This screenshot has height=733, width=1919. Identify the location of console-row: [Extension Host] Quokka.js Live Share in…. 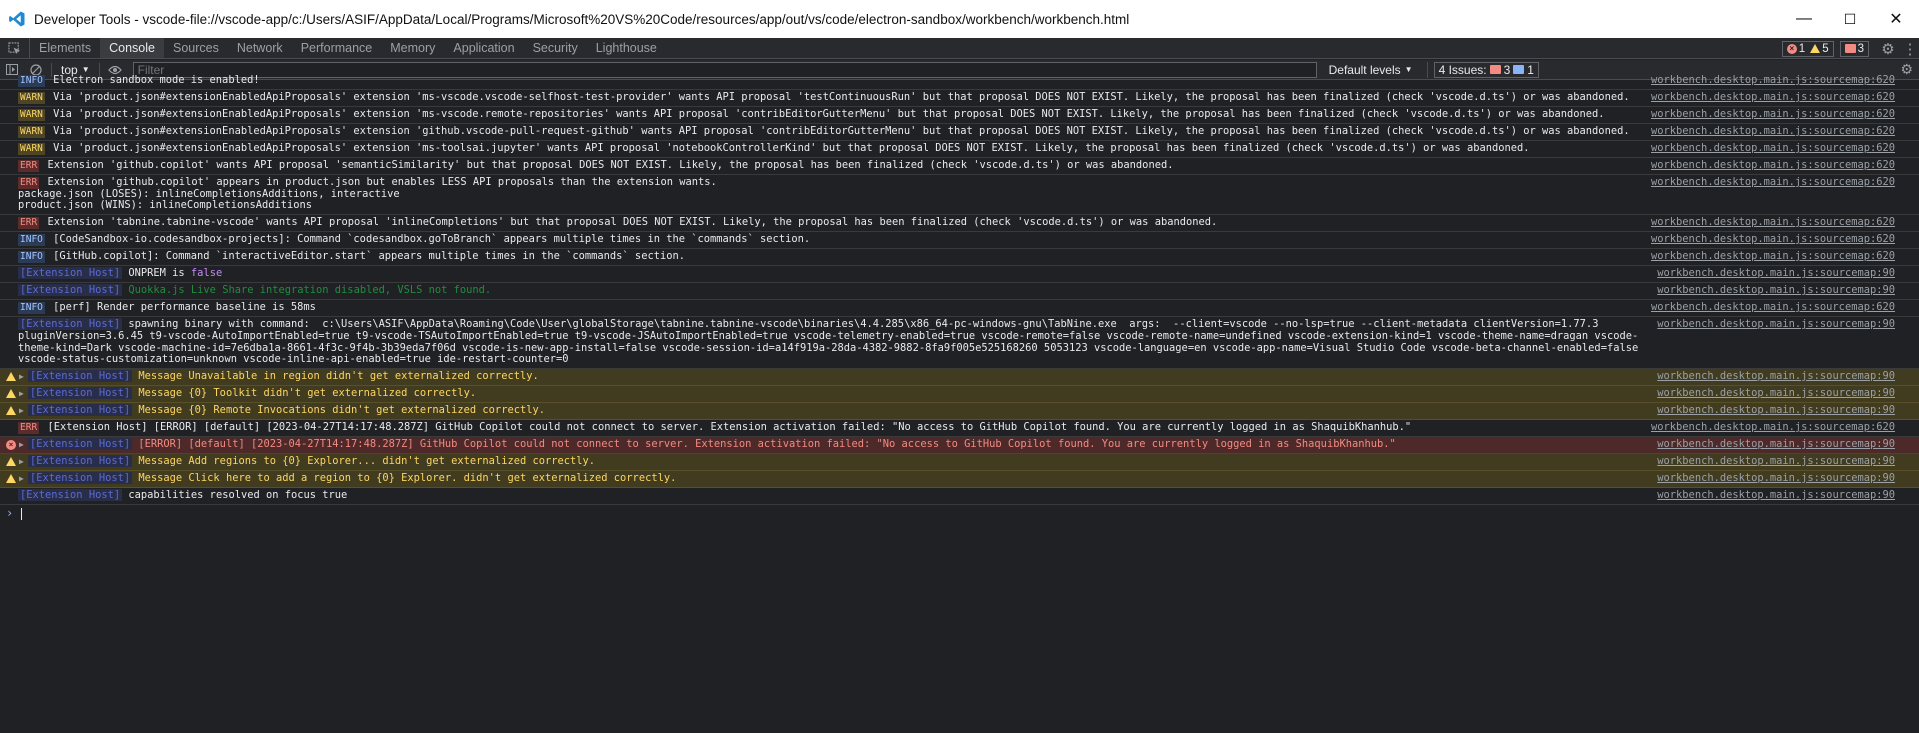
(959, 292).